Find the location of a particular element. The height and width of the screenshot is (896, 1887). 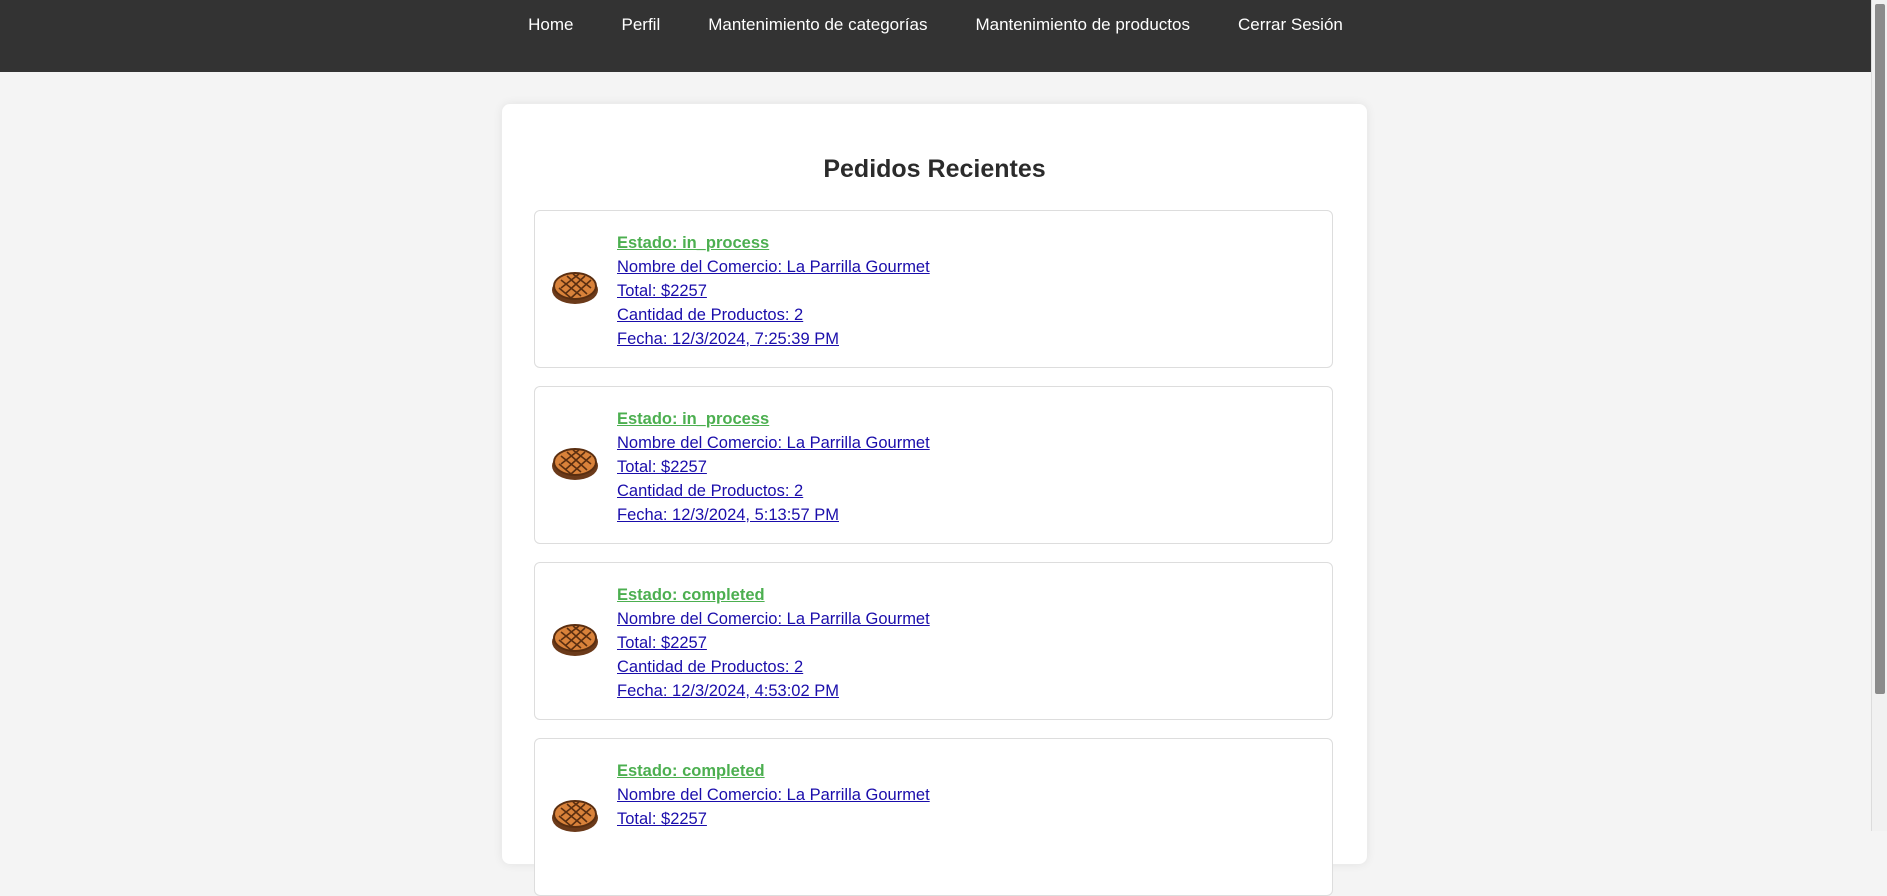

nav-home-link: Home is located at coordinates (550, 25).